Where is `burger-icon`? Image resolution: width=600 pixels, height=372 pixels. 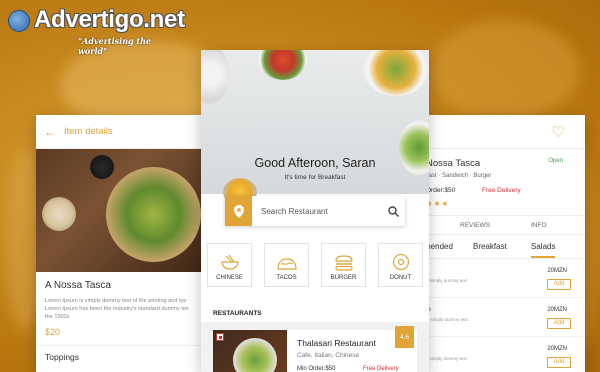 burger-icon is located at coordinates (343, 263).